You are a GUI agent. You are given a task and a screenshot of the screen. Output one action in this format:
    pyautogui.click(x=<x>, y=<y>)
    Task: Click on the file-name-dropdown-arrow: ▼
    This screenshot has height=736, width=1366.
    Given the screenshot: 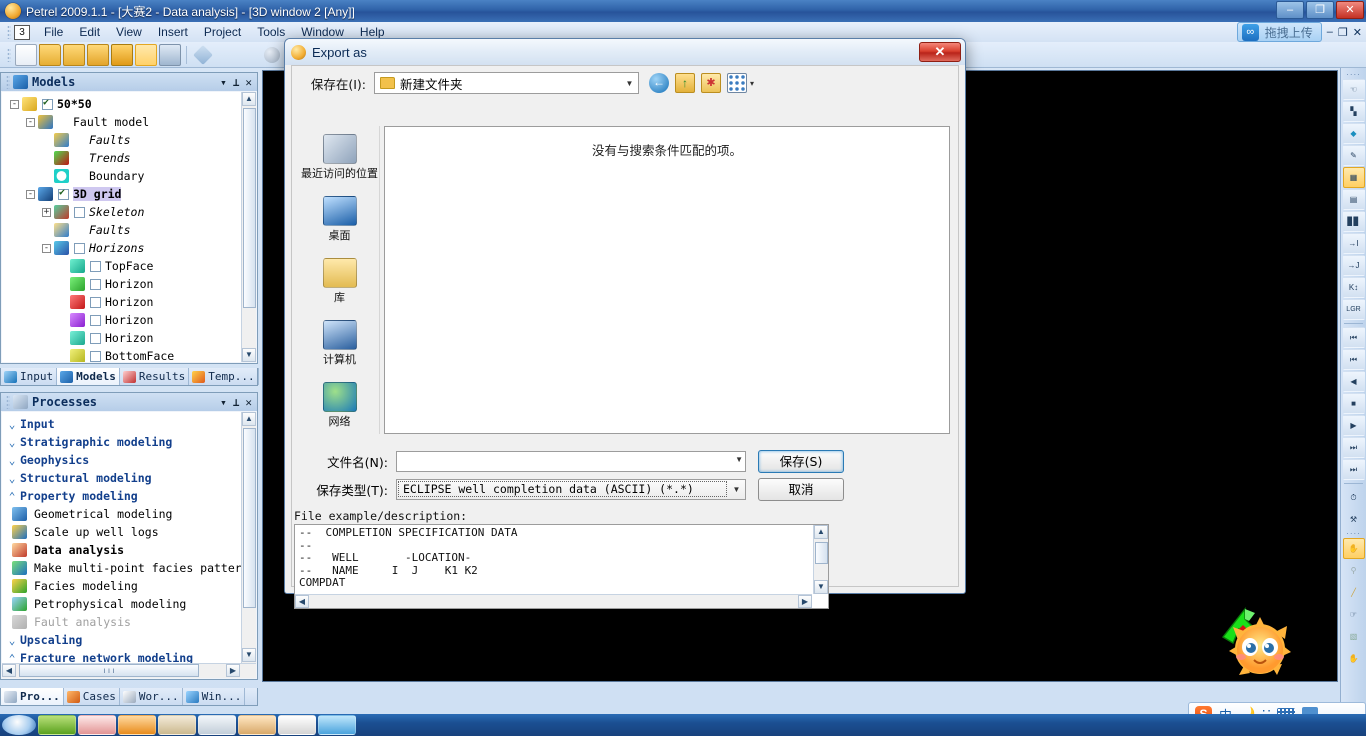 What is the action you would take?
    pyautogui.click(x=739, y=459)
    